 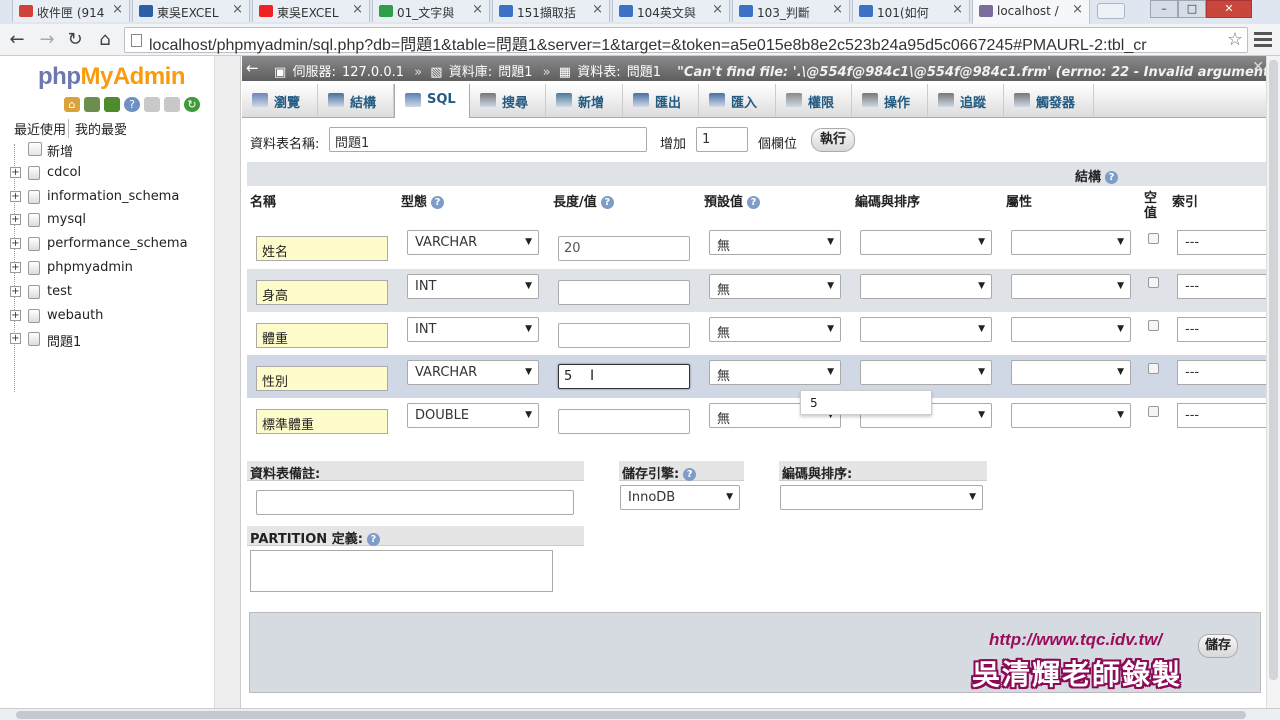 I want to click on breadcrumb-db: 問題1, so click(x=515, y=72).